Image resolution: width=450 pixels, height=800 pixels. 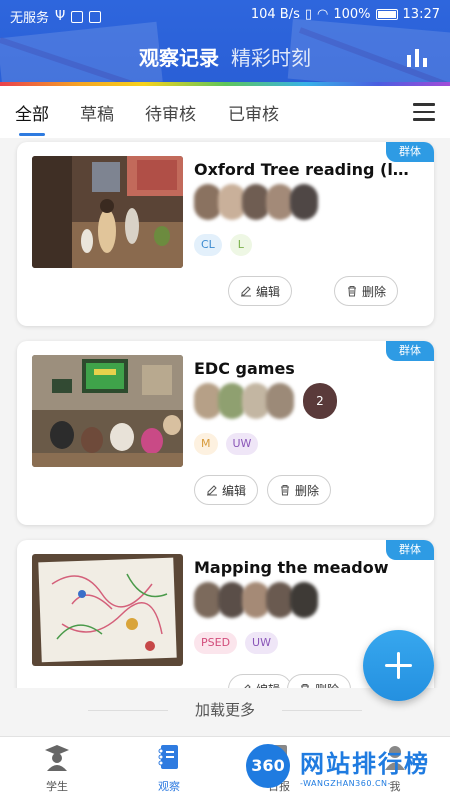 What do you see at coordinates (32, 112) in the screenshot?
I see `tab-all: 全部` at bounding box center [32, 112].